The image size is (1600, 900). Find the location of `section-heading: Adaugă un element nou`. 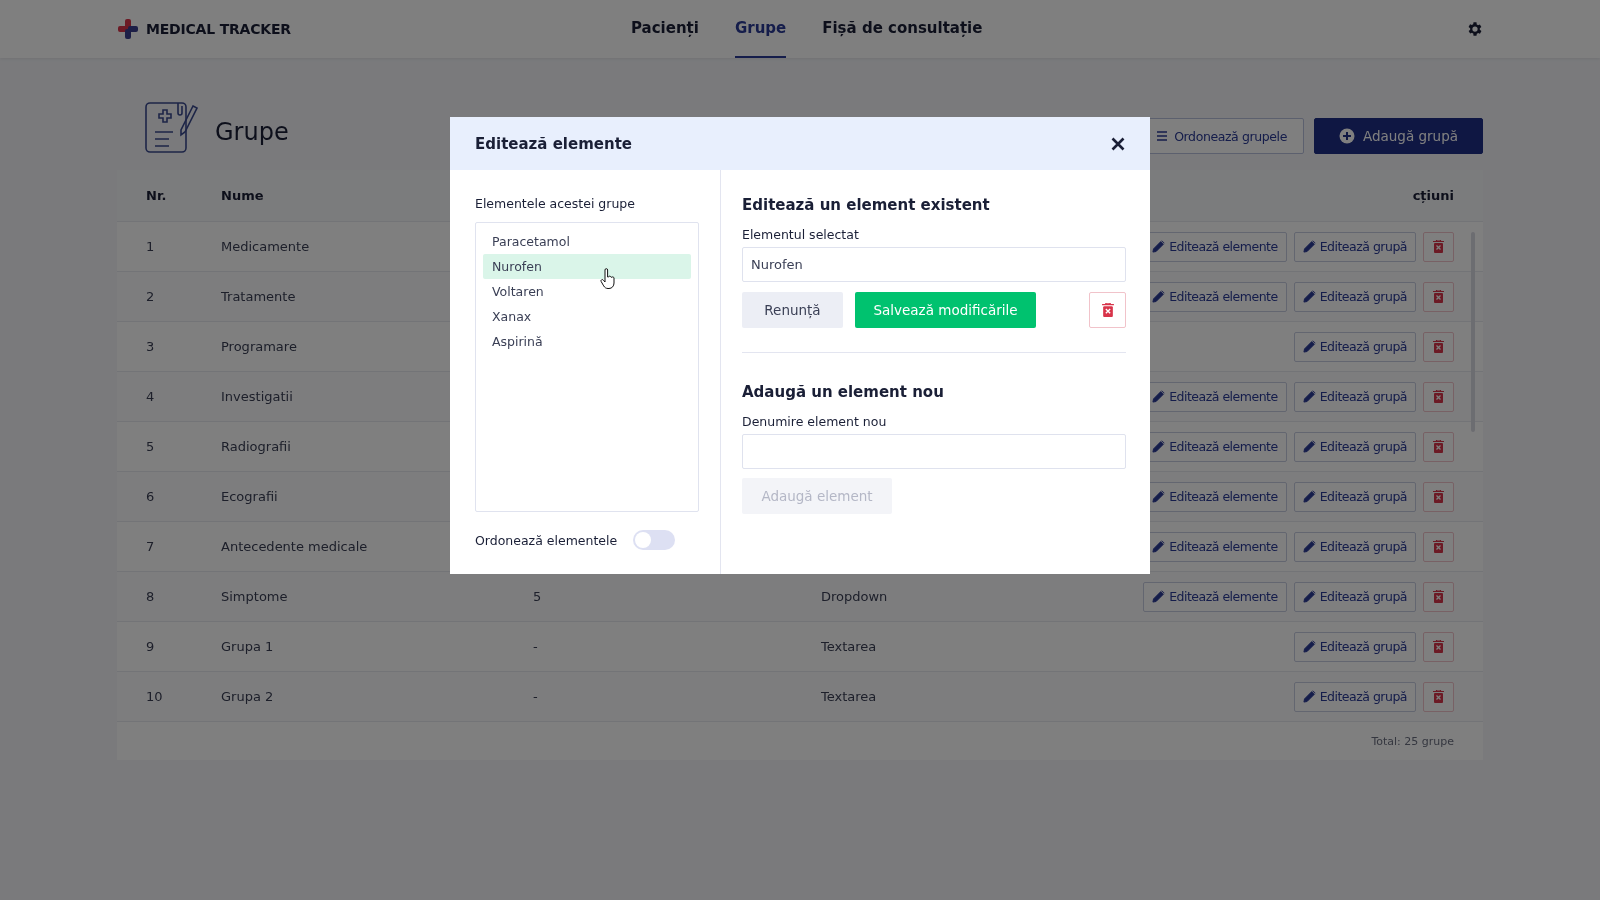

section-heading: Adaugă un element nou is located at coordinates (843, 392).